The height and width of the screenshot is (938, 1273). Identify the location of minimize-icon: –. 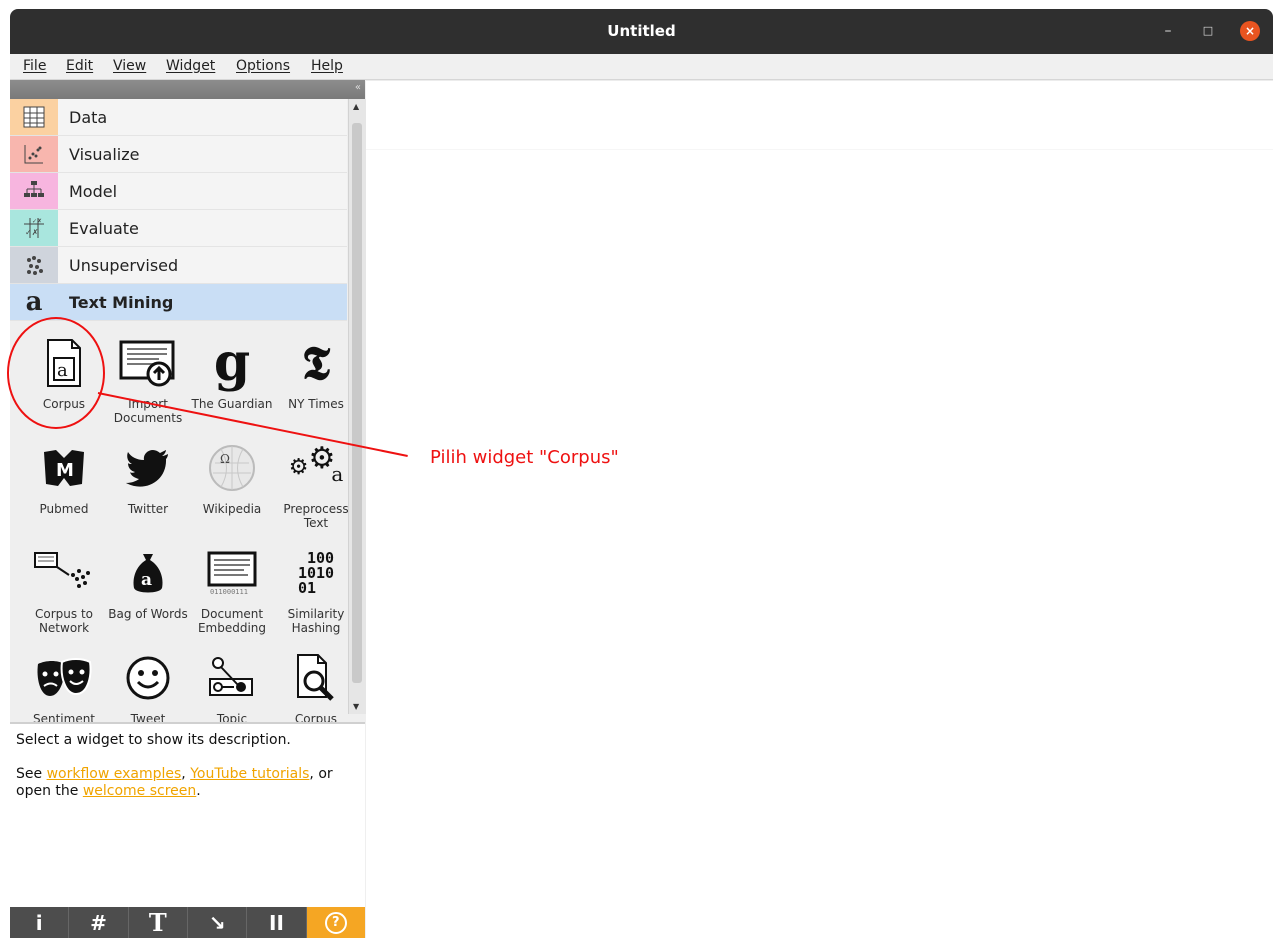
(1168, 31).